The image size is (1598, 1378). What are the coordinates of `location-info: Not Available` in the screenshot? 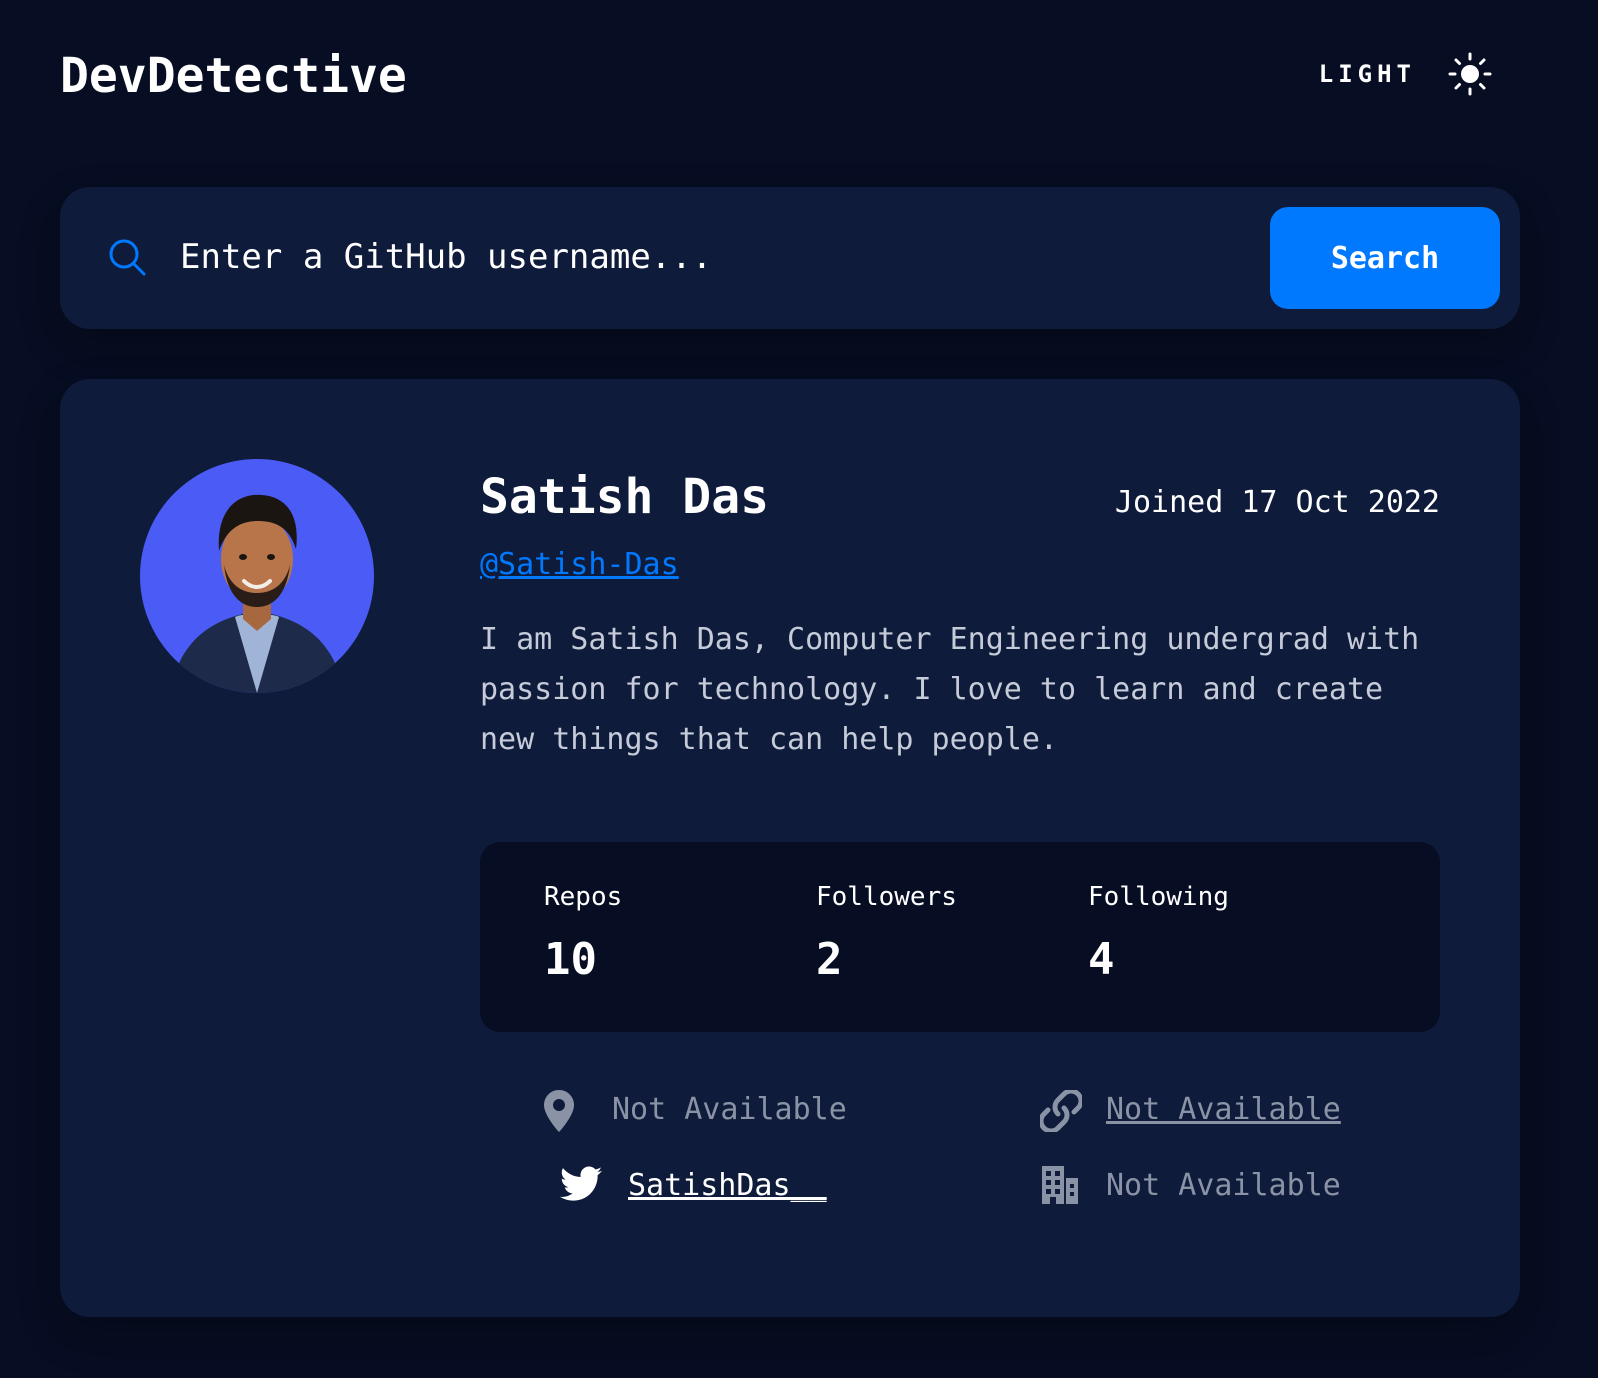 It's located at (754, 1114).